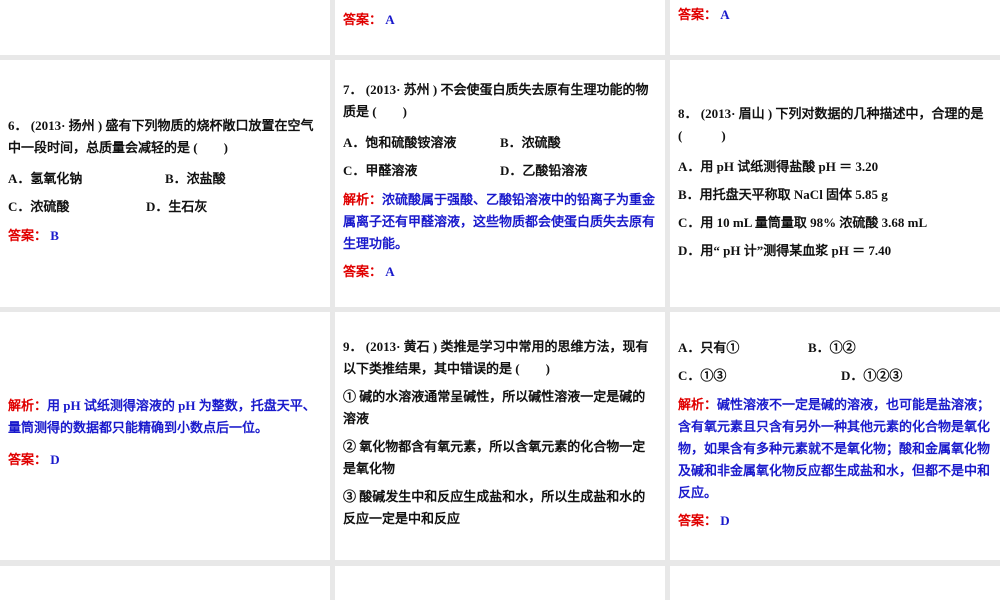  I want to click on question-stem: 7． (2013· 苏州 ) 不会使蛋白质失去原有生理功能的物质是 ( ), so click(496, 100).